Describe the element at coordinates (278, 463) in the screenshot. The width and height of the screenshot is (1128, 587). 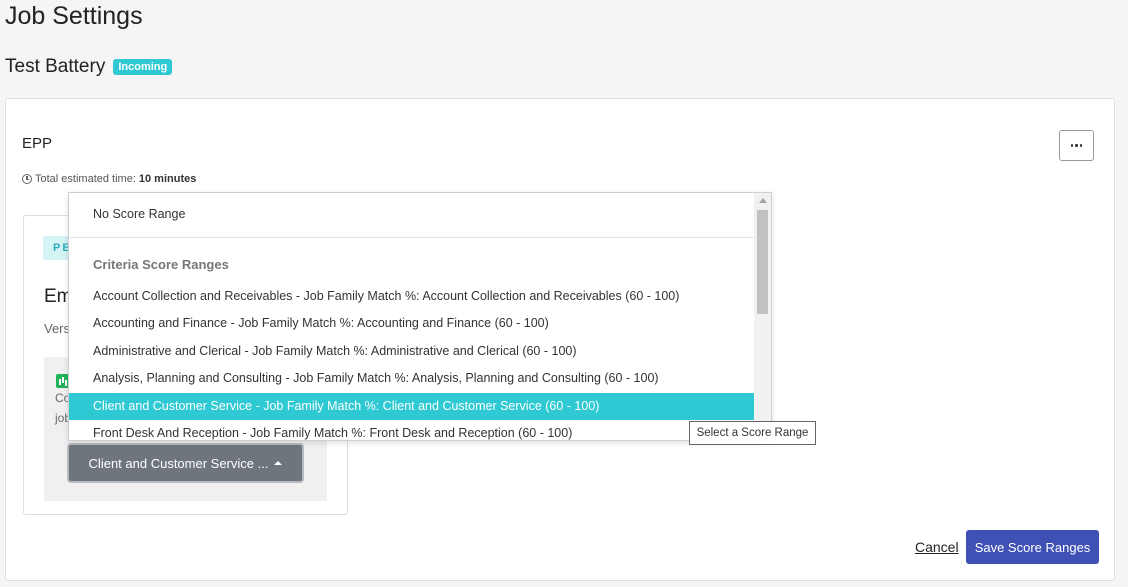
I see `caret-up-icon` at that location.